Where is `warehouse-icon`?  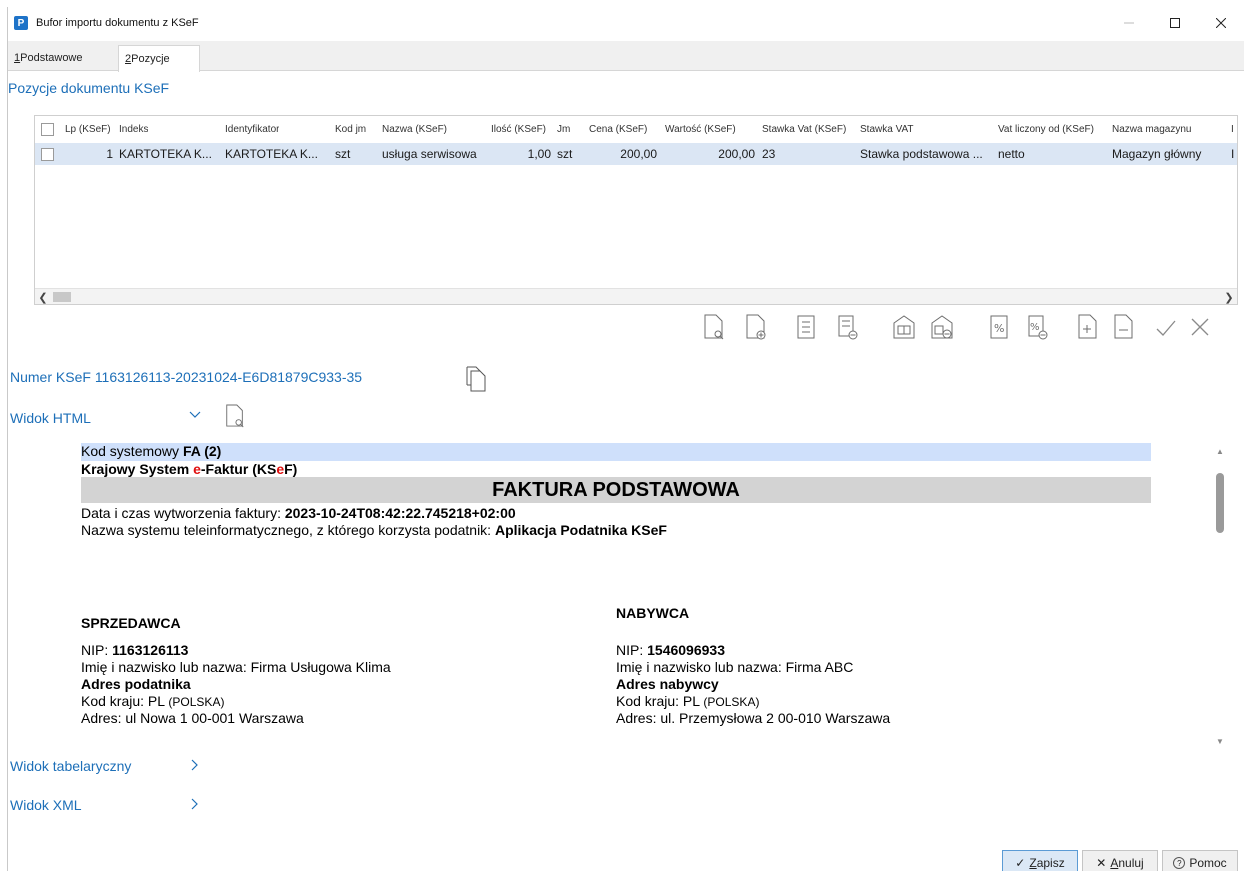
warehouse-icon is located at coordinates (904, 327).